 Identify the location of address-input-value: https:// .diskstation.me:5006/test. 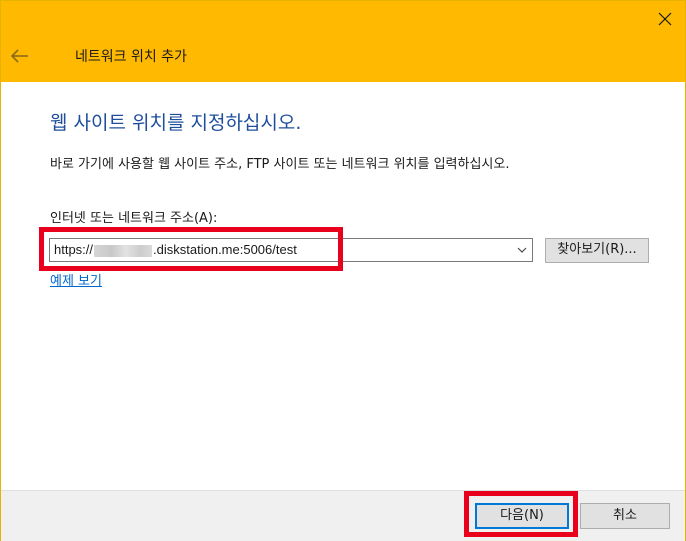
(175, 250).